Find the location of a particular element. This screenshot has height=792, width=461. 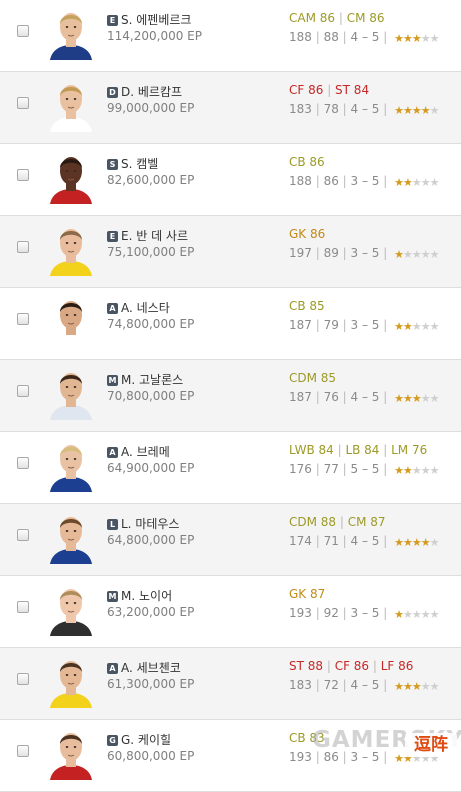

tier-badge-icon: A is located at coordinates (112, 308).